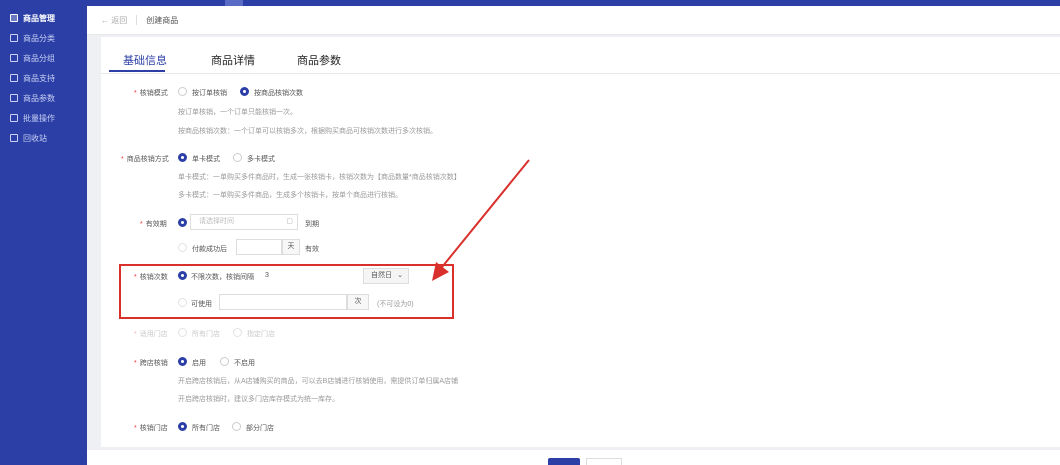 The image size is (1060, 465). What do you see at coordinates (440, 271) in the screenshot?
I see `annotation-arrow-head` at bounding box center [440, 271].